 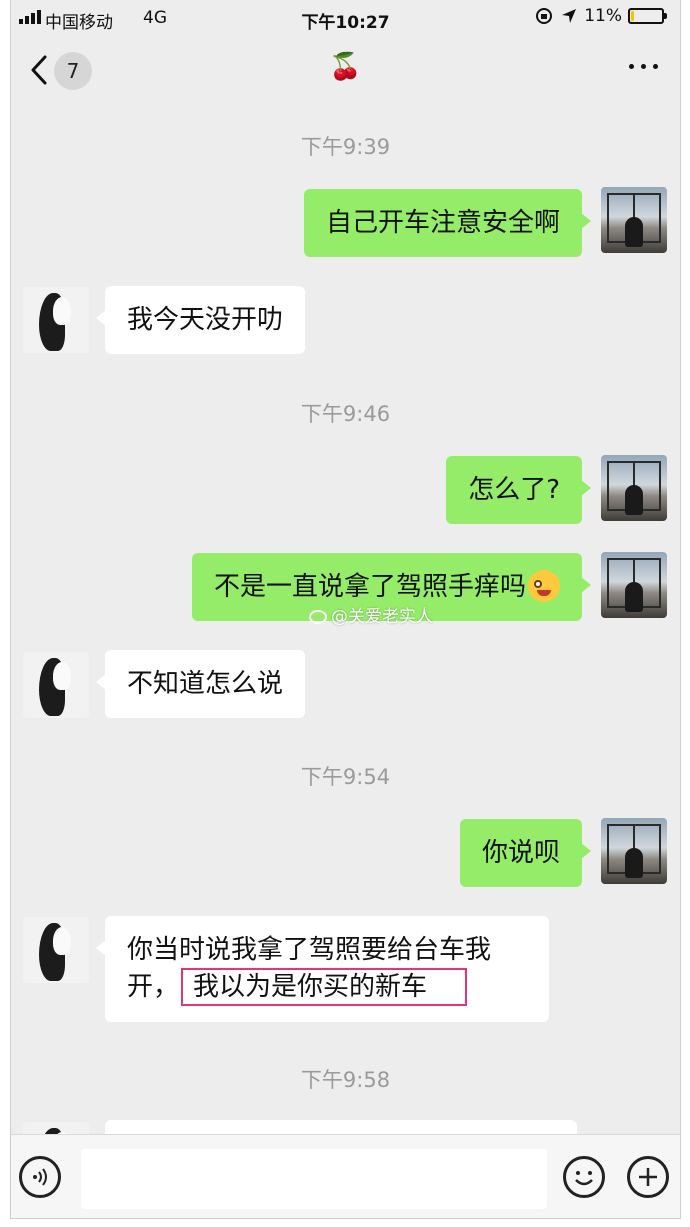 I want to click on nav-bar: 7 🍒, so click(x=345, y=73).